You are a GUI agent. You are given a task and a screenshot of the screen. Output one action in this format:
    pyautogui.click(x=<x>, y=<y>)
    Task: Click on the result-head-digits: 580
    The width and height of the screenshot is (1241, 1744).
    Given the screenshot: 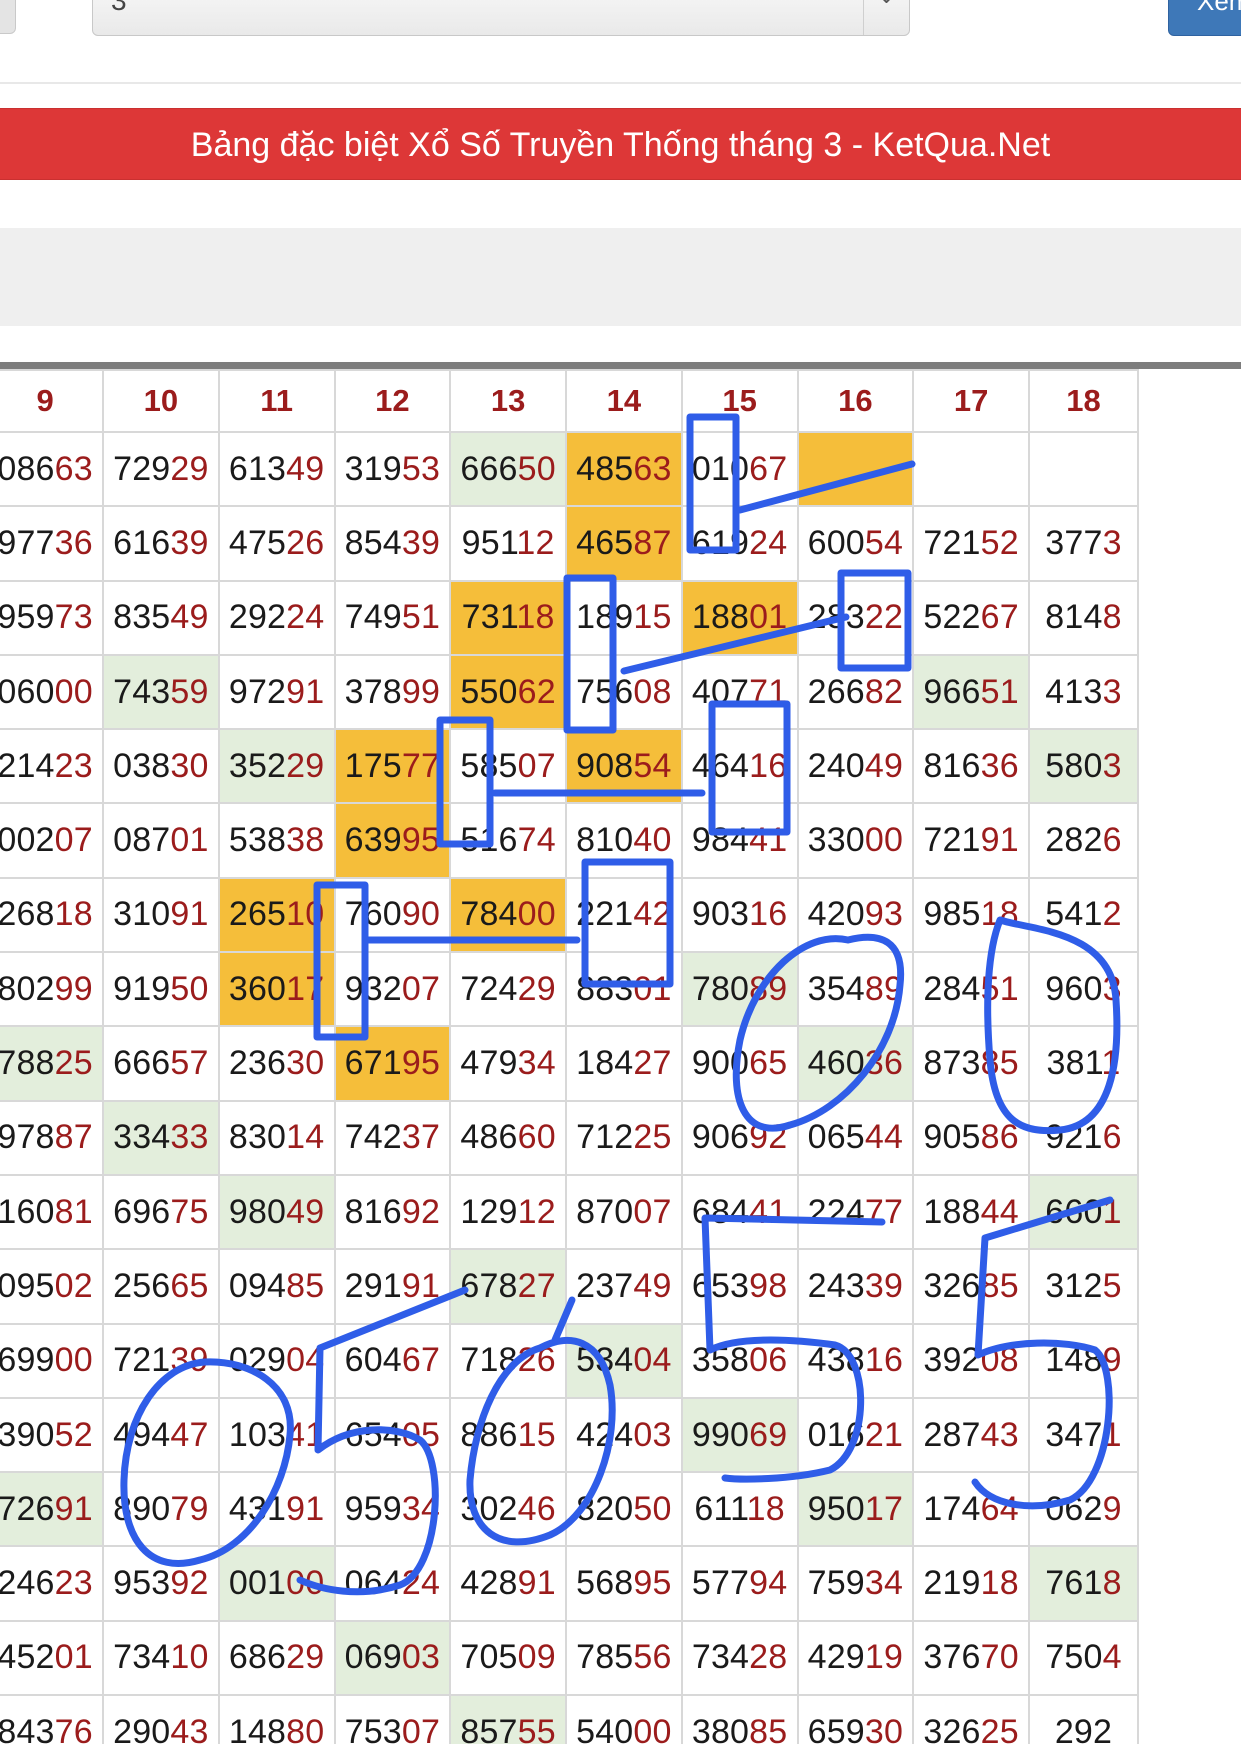 What is the action you would take?
    pyautogui.click(x=1074, y=765)
    